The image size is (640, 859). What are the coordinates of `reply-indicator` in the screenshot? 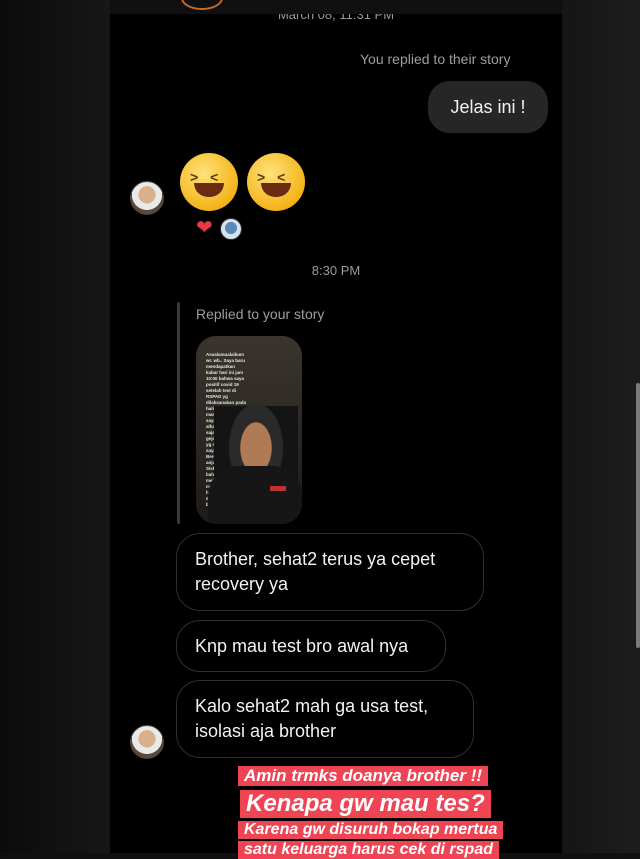 It's located at (178, 413).